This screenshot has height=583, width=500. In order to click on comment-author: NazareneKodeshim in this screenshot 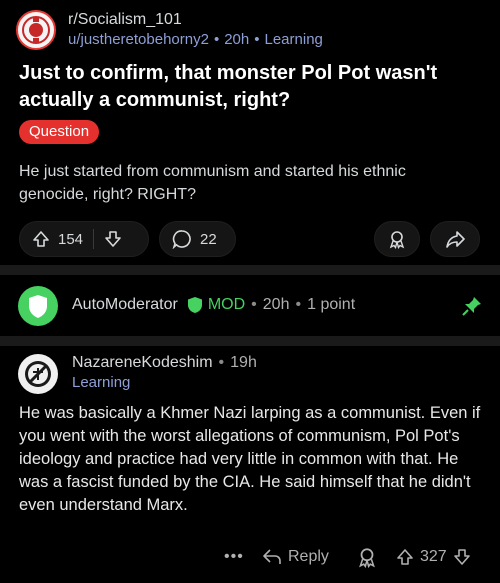, I will do `click(142, 362)`.